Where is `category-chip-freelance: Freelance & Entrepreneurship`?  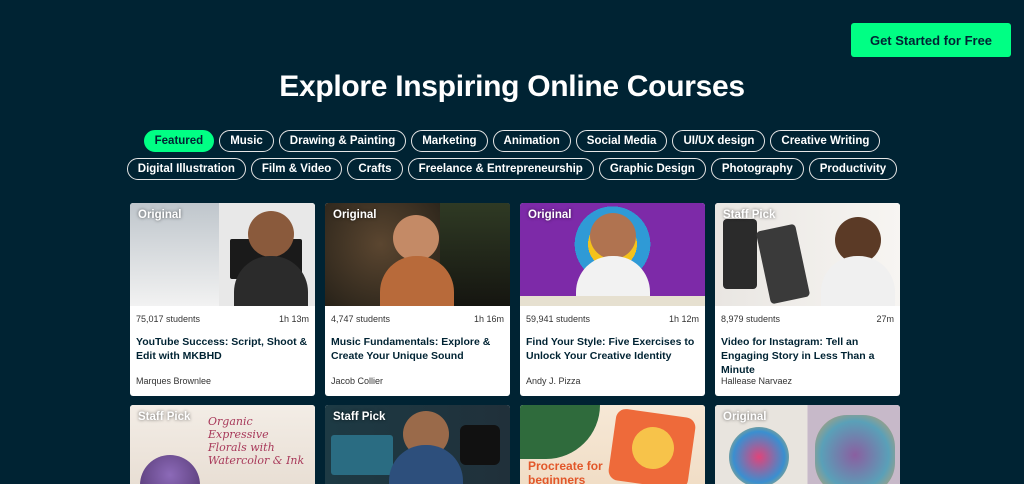 category-chip-freelance: Freelance & Entrepreneurship is located at coordinates (500, 169).